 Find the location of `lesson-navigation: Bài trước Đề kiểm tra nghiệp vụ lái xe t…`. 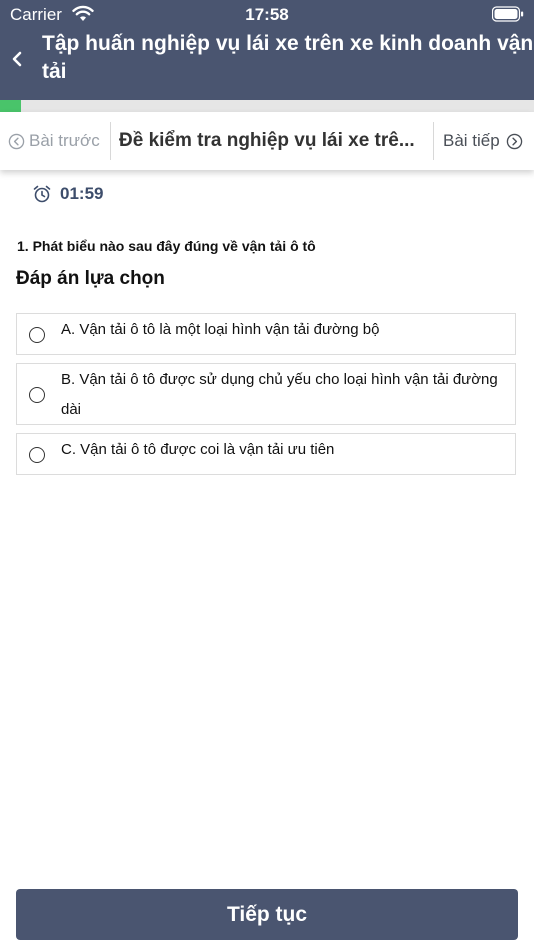

lesson-navigation: Bài trước Đề kiểm tra nghiệp vụ lái xe t… is located at coordinates (267, 141).